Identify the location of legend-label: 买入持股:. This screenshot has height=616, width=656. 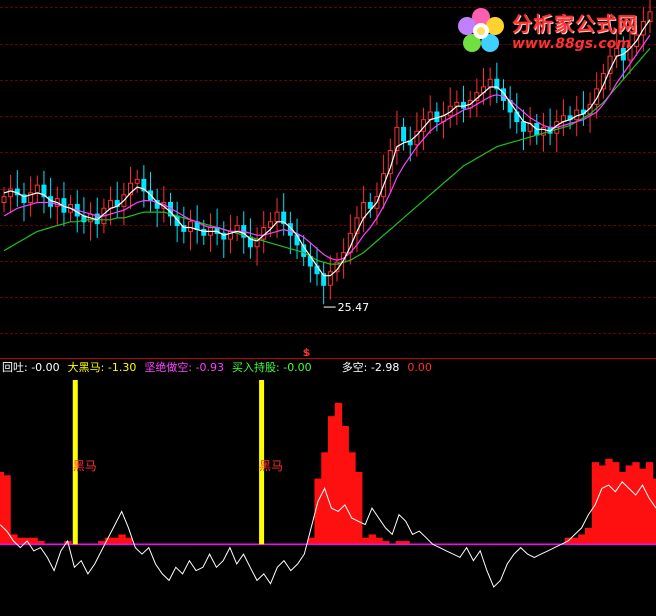
(258, 367).